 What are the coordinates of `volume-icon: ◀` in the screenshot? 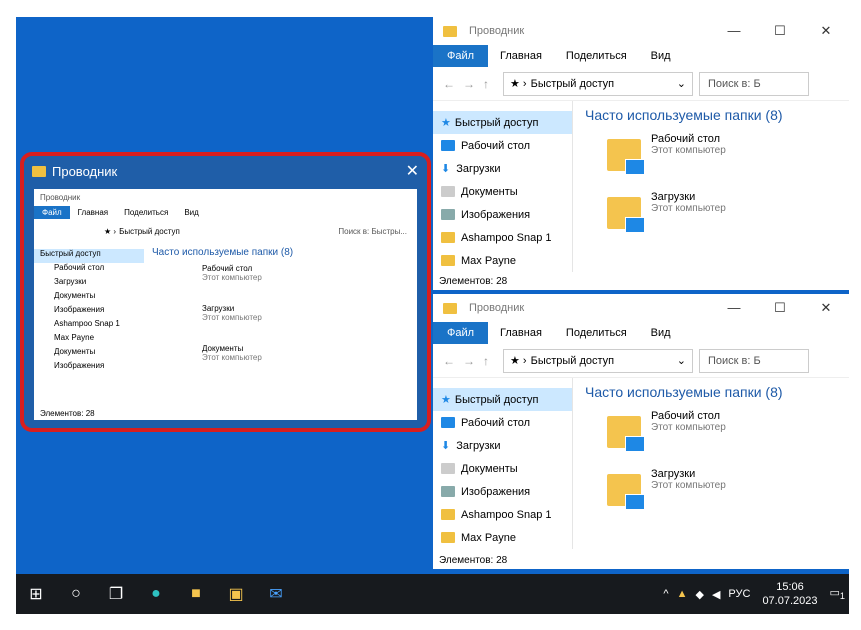 It's located at (716, 594).